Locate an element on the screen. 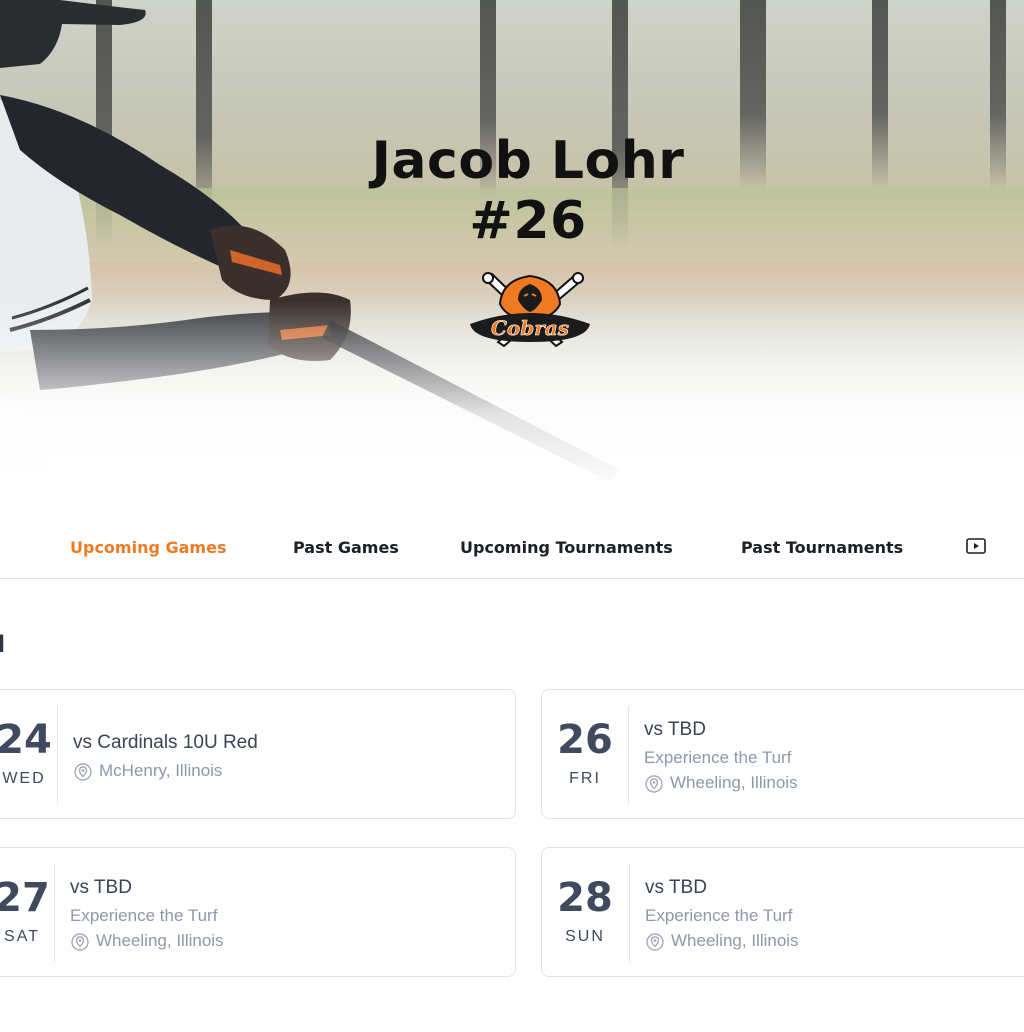 The height and width of the screenshot is (1032, 1024). game-city: McHenry, Illinois is located at coordinates (161, 770).